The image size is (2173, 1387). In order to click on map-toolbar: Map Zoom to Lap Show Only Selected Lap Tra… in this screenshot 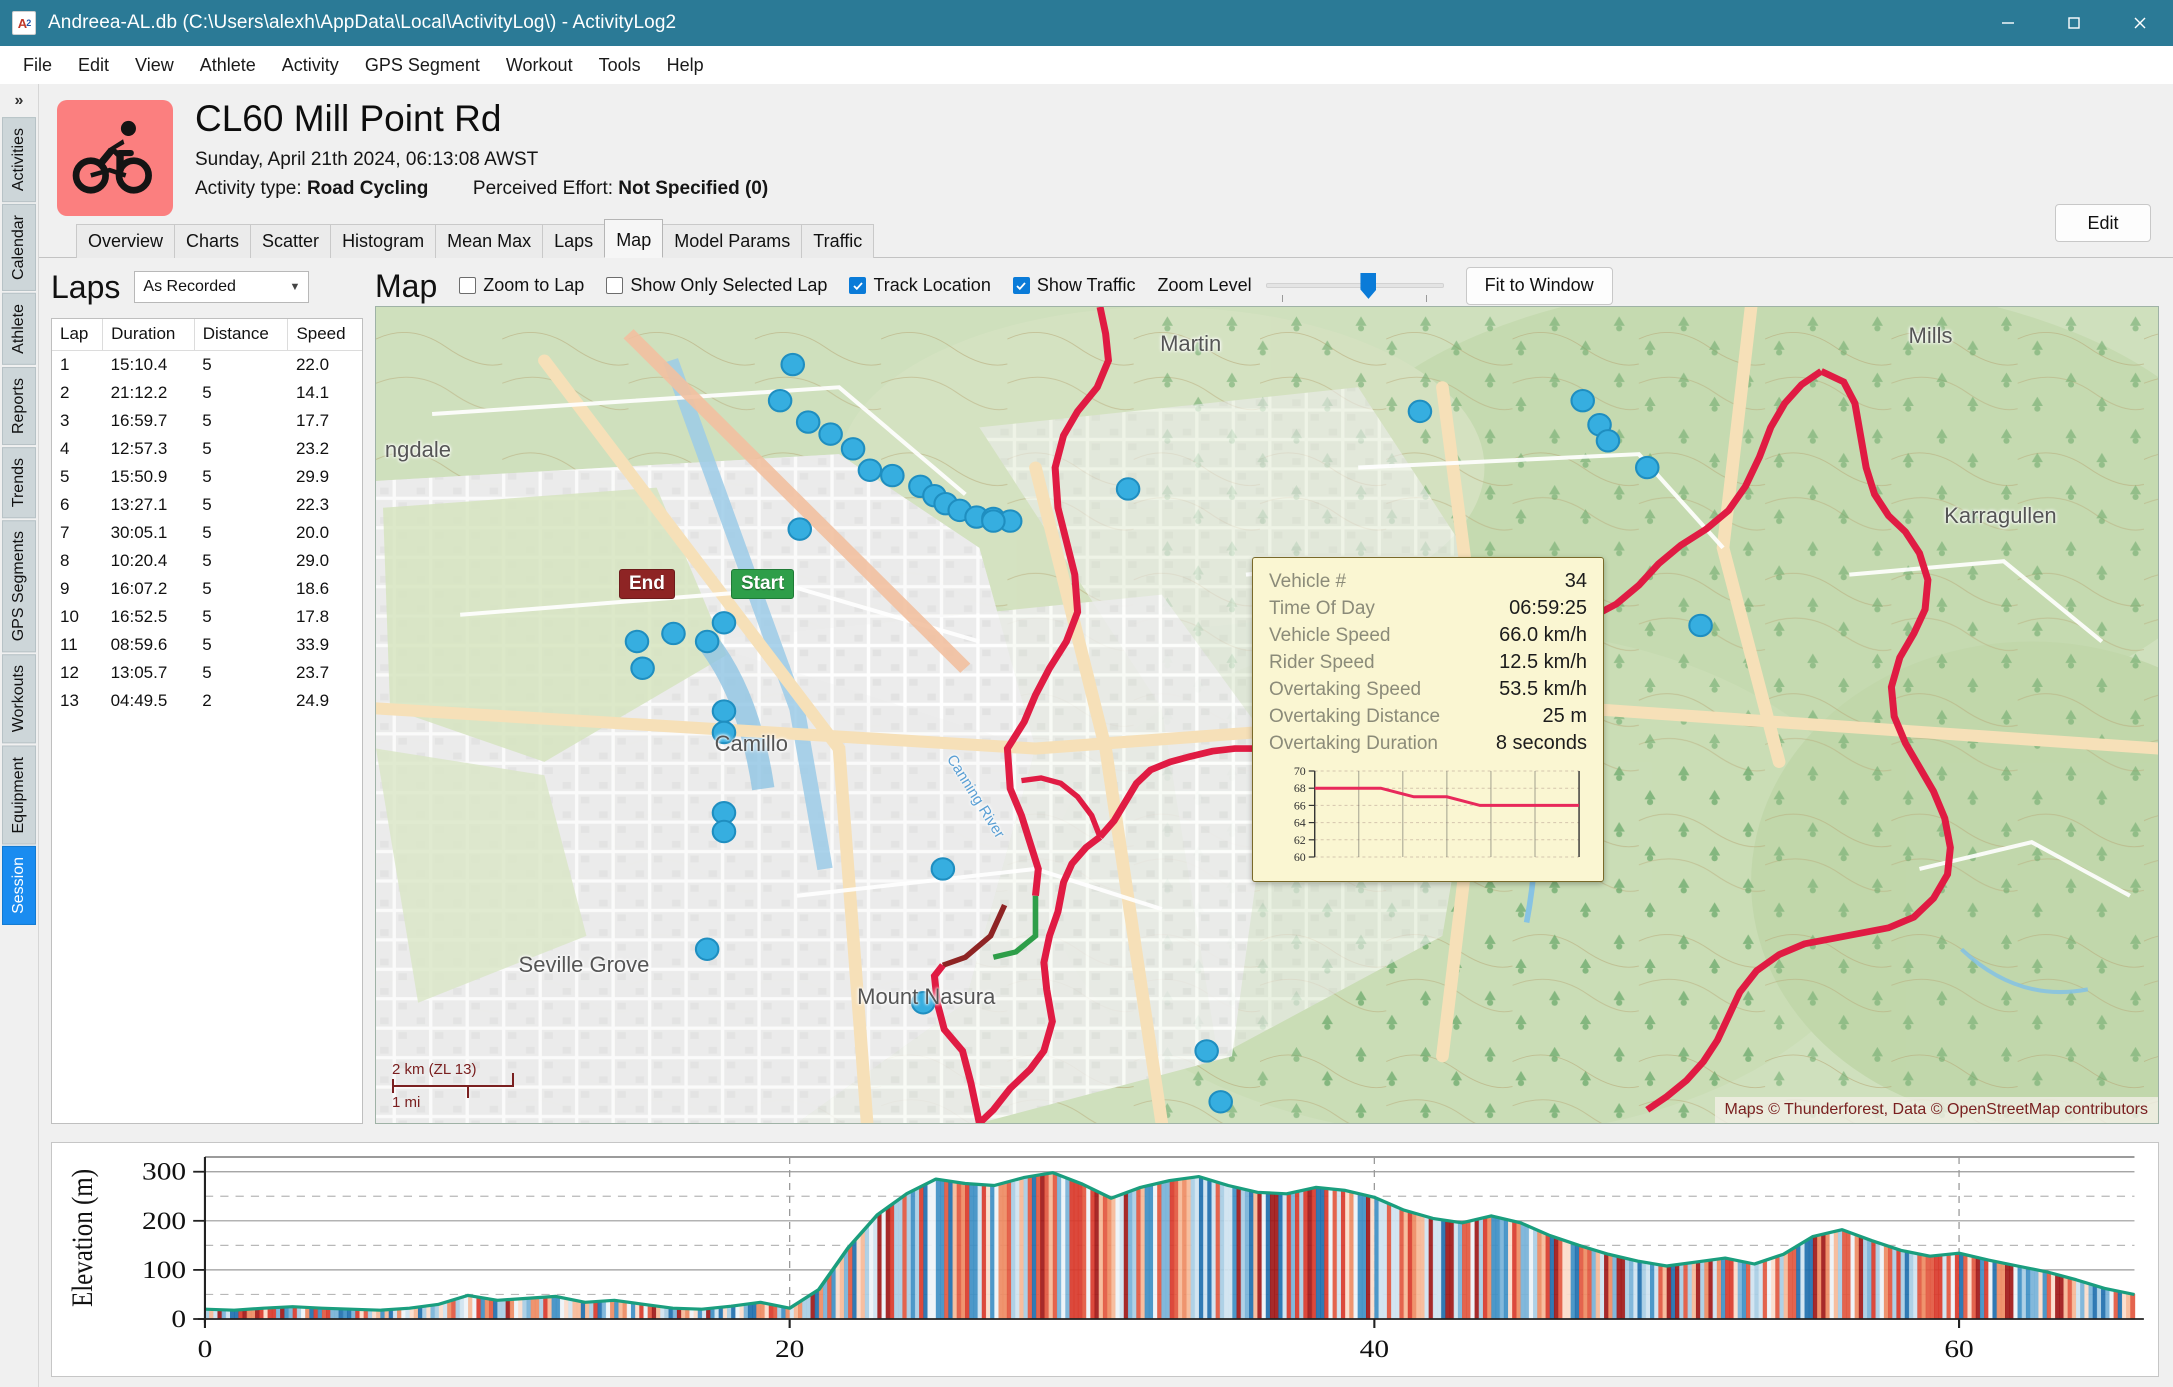, I will do `click(1267, 286)`.